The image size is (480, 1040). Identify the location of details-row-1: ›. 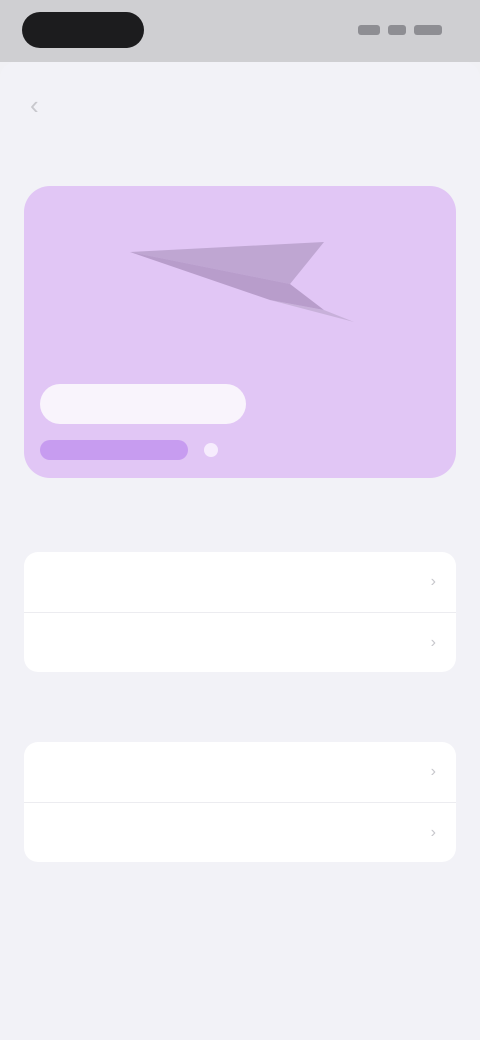
(240, 772).